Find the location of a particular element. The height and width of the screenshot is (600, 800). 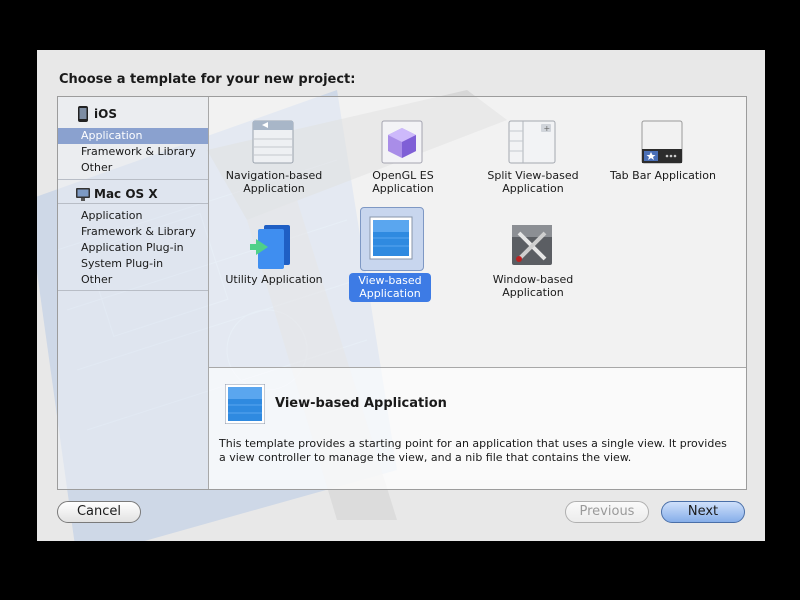

template-navigation-based: Navigation-based Application is located at coordinates (274, 147).